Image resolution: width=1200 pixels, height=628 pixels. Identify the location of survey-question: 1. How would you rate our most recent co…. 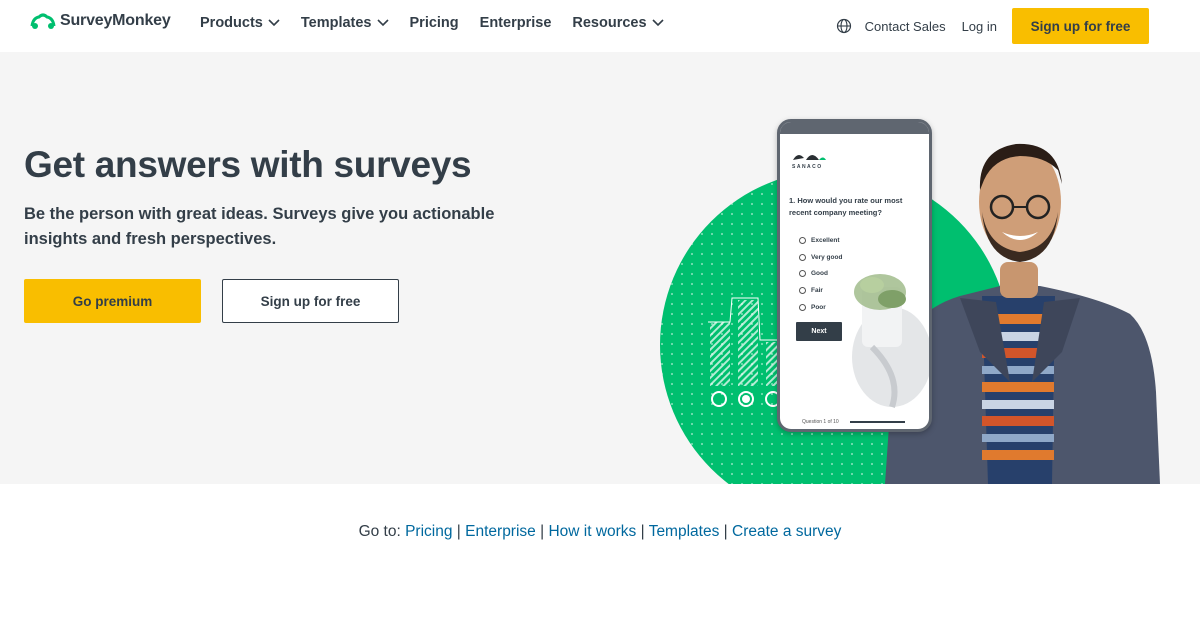
(846, 206).